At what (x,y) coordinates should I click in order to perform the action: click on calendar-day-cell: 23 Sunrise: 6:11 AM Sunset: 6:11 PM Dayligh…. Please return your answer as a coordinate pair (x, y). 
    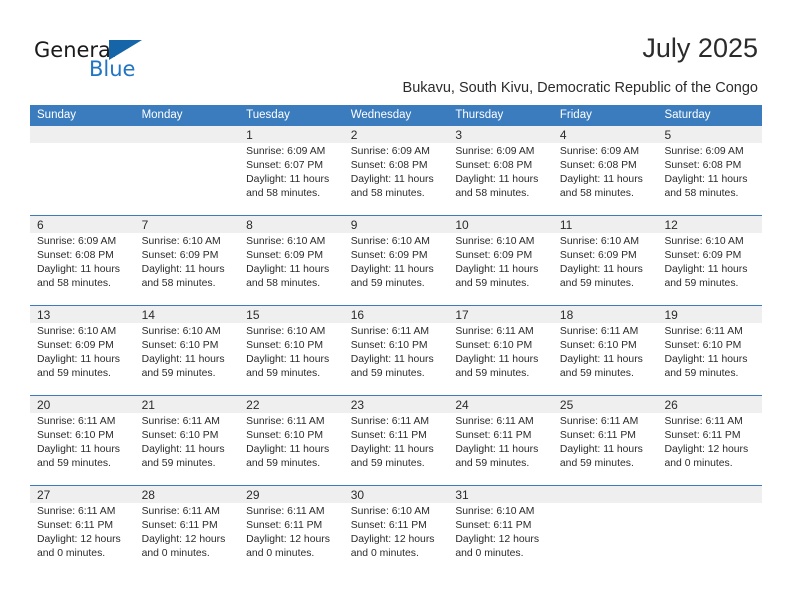
    Looking at the image, I should click on (396, 440).